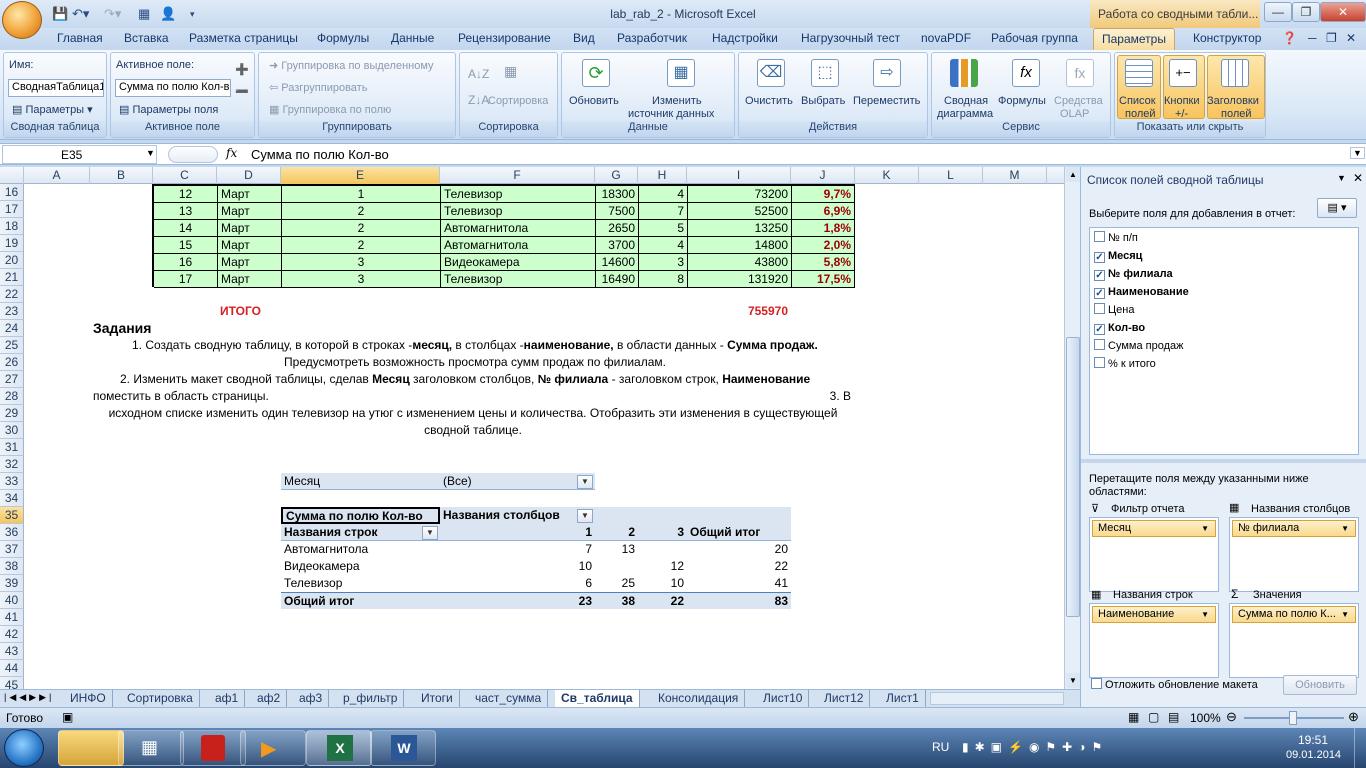  I want to click on col-header-h: H, so click(662, 175).